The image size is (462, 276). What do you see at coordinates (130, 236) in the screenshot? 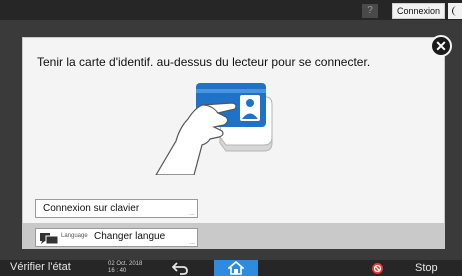
I see `change-language-label: Changer langue` at bounding box center [130, 236].